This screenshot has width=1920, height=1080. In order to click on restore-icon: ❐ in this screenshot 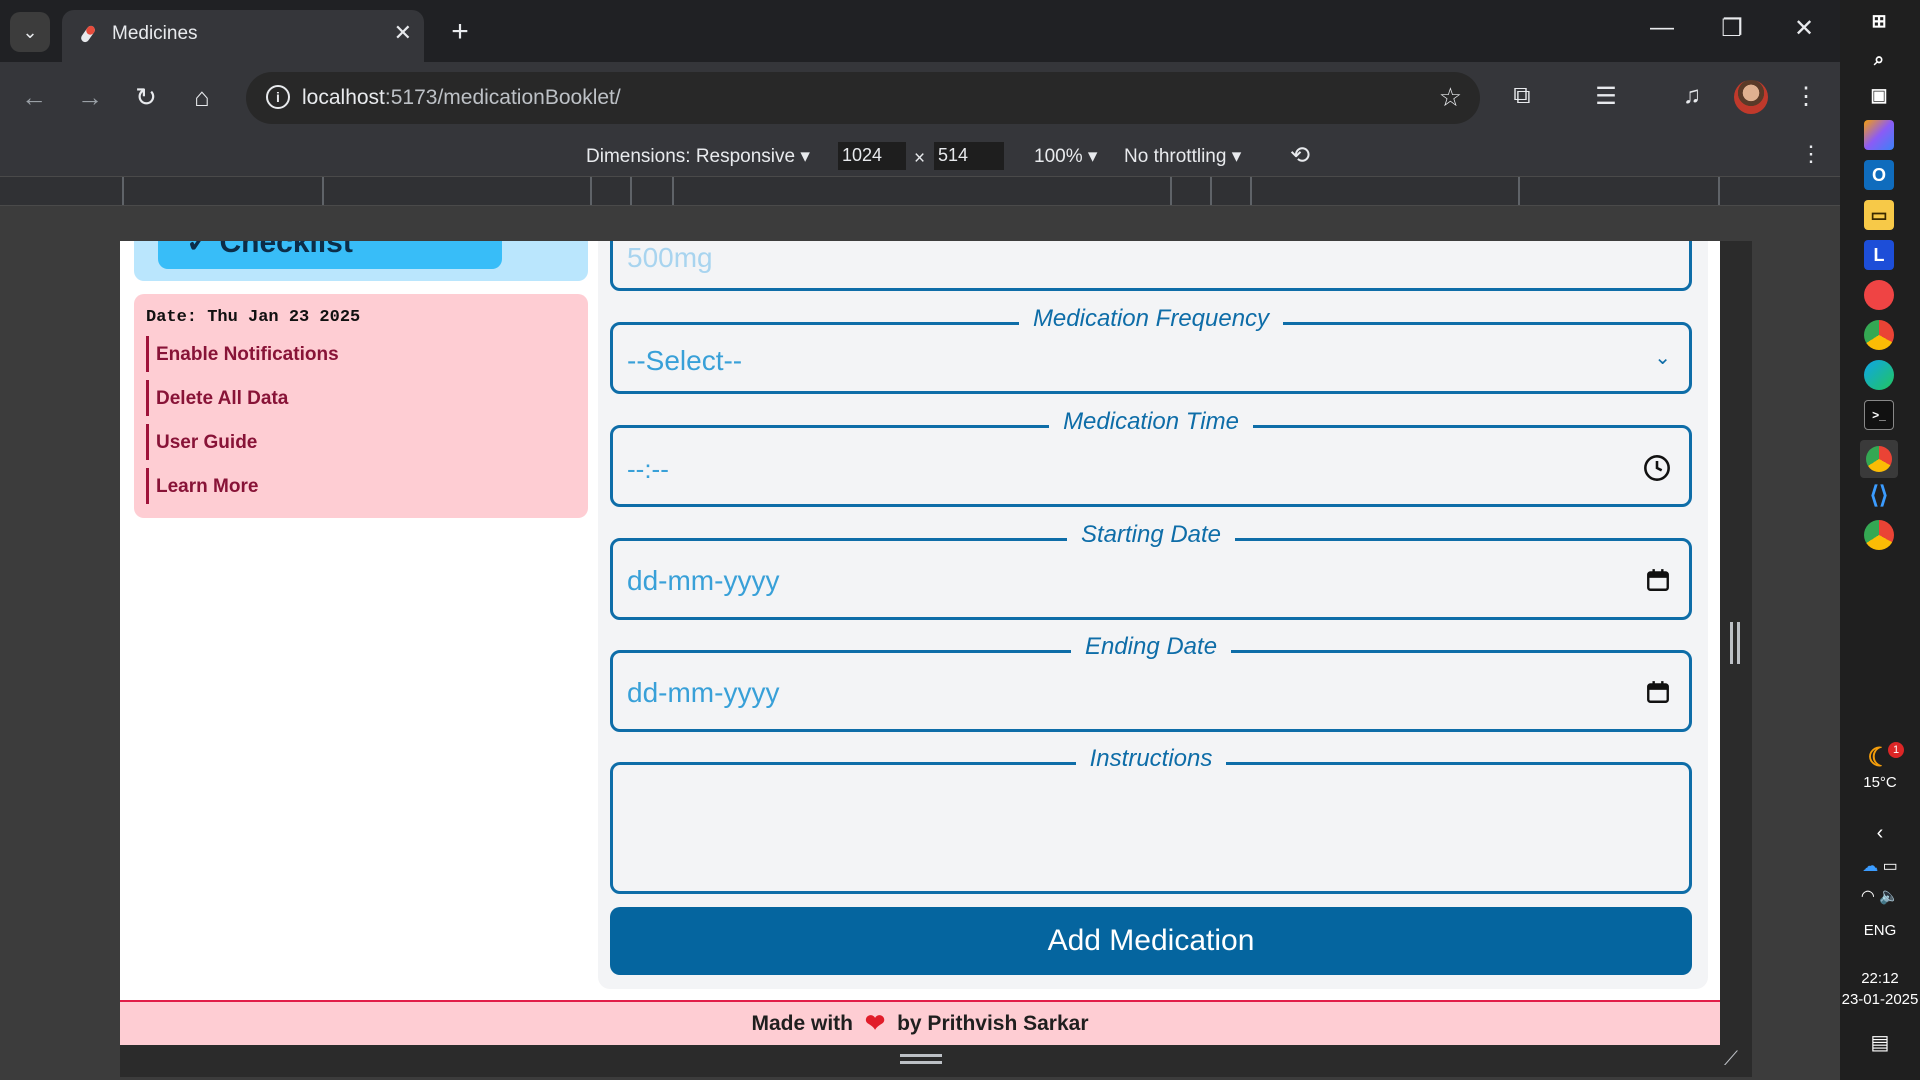, I will do `click(1732, 28)`.